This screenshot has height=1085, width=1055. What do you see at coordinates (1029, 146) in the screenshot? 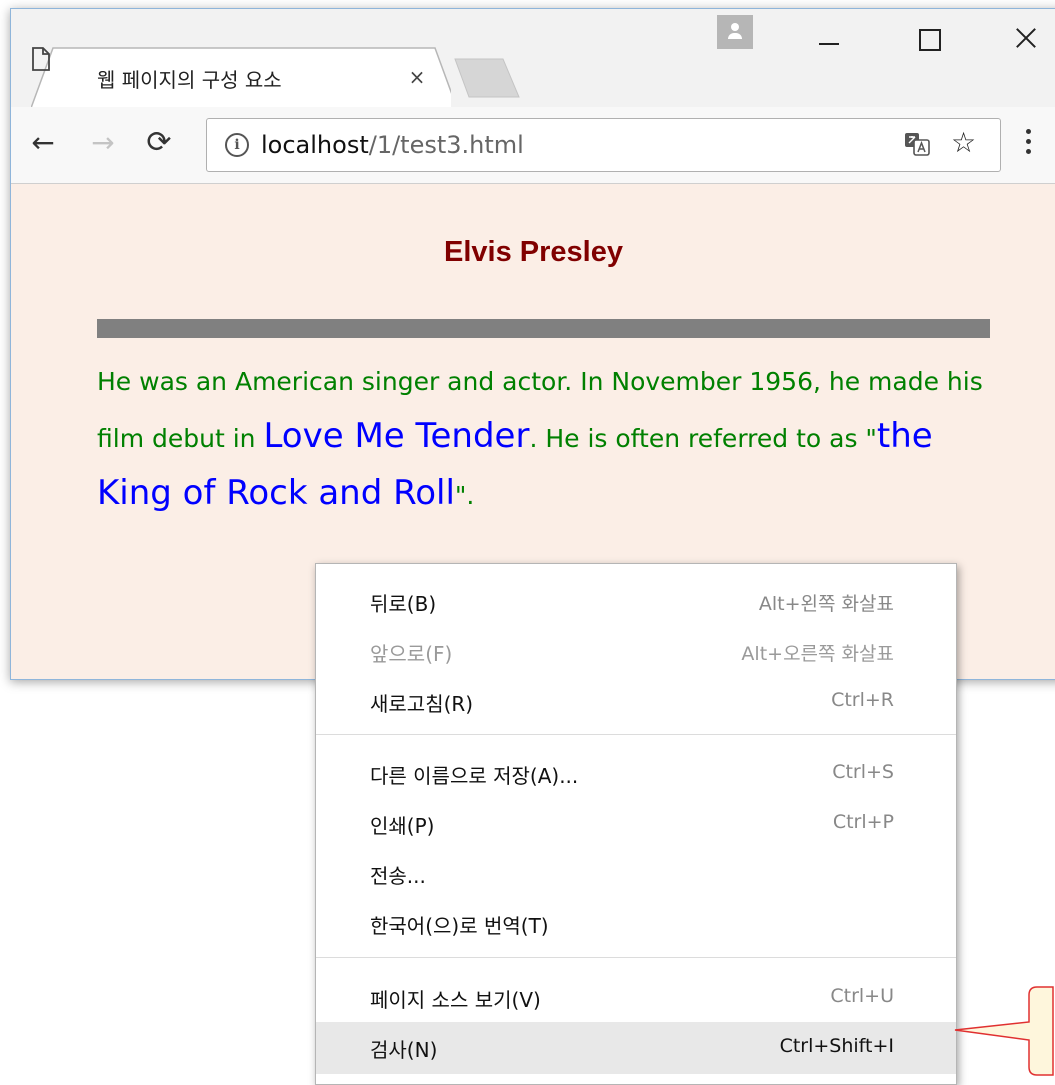
I see `kebab-menu-icon` at bounding box center [1029, 146].